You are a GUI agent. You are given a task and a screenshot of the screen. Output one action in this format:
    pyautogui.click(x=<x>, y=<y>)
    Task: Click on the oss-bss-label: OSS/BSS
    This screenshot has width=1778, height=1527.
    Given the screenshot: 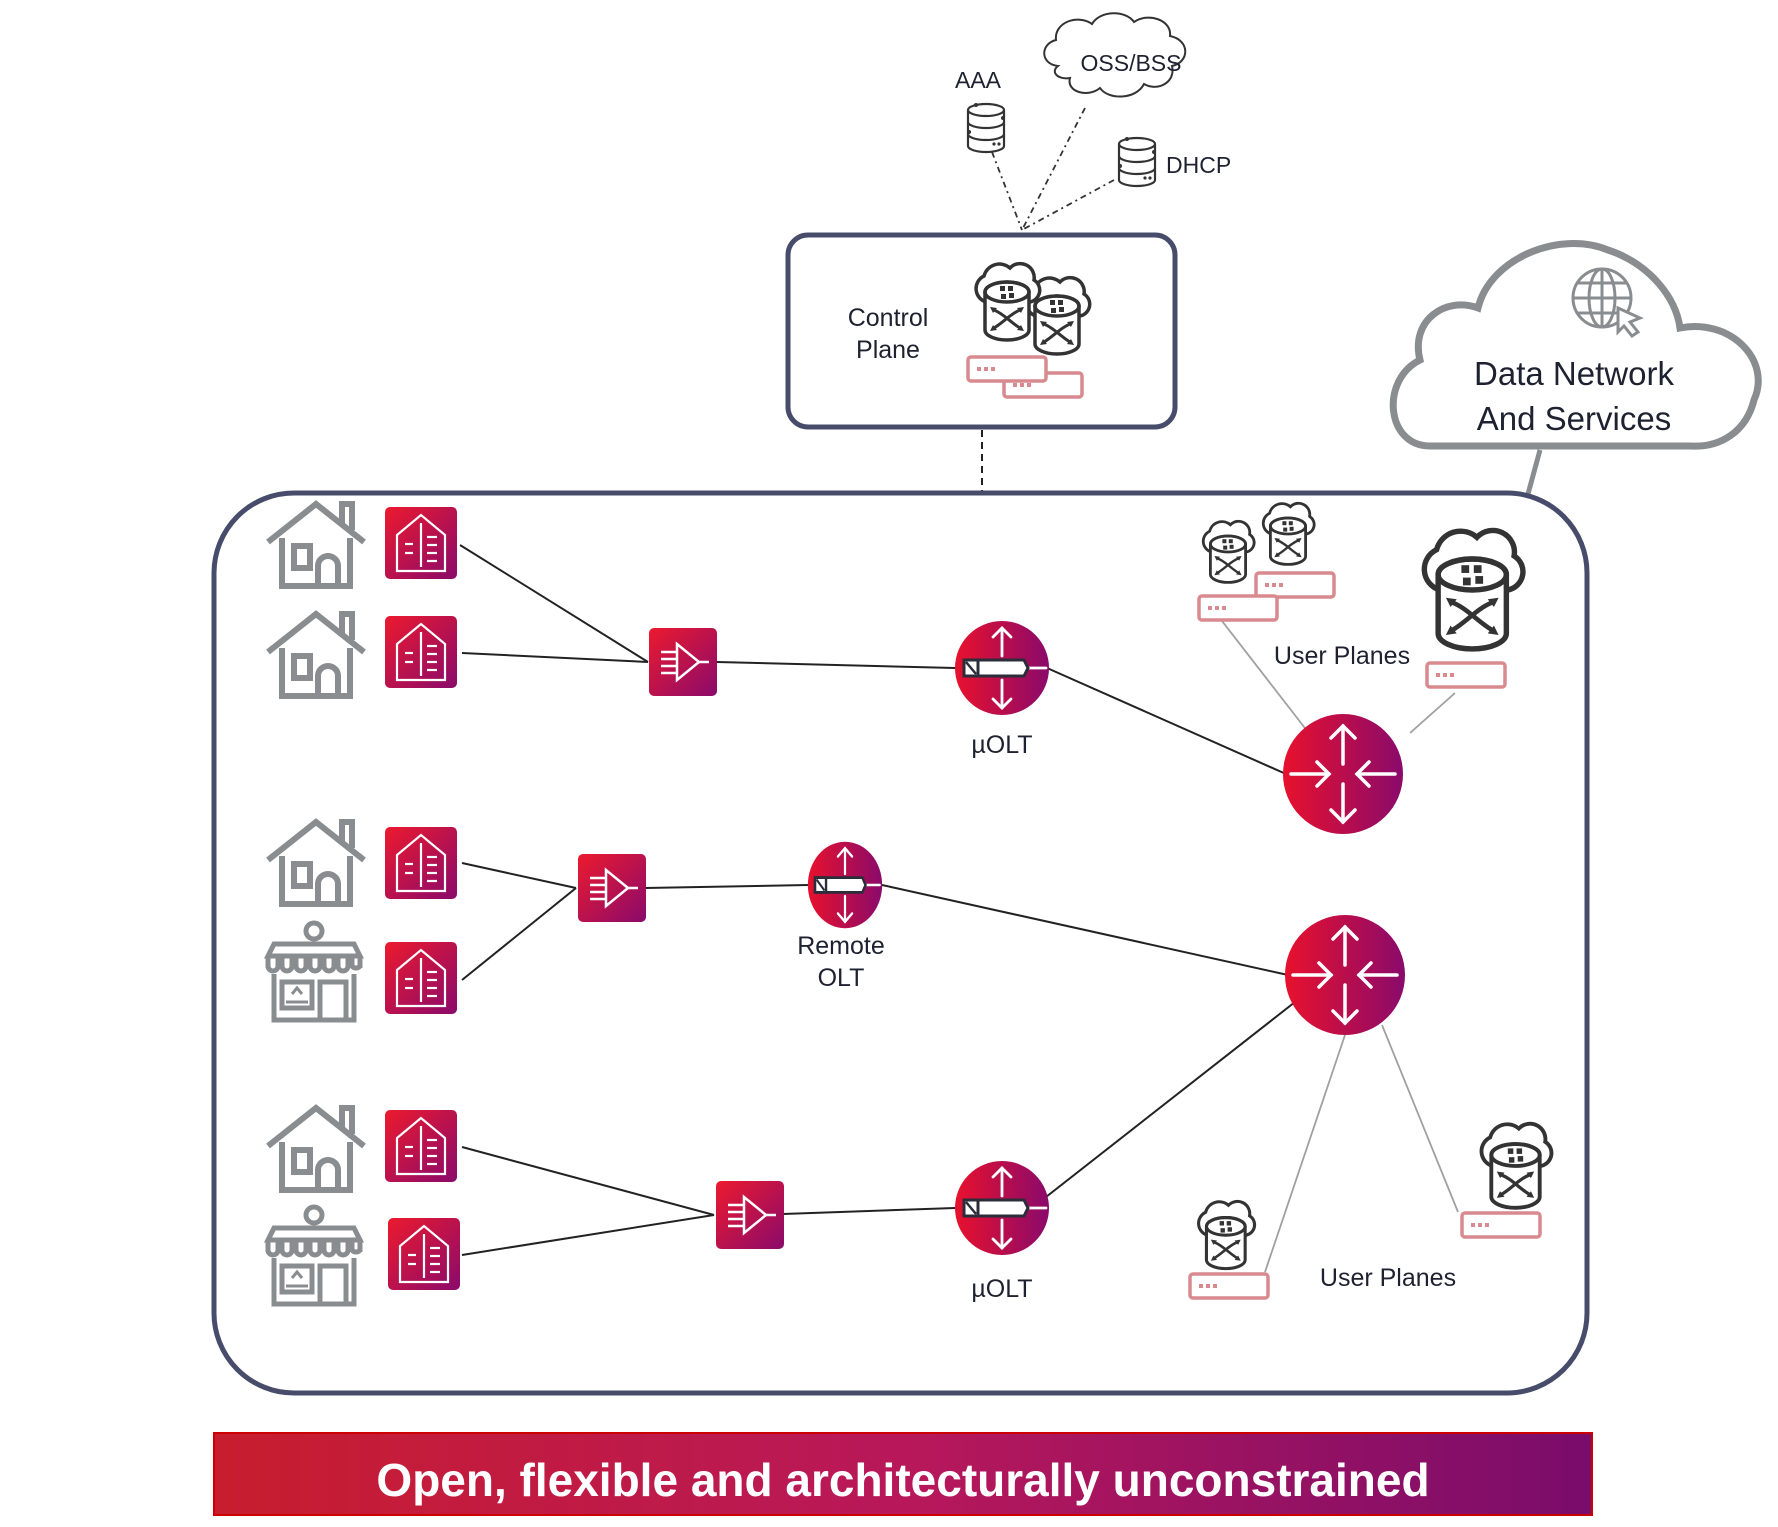 What is the action you would take?
    pyautogui.click(x=1131, y=63)
    